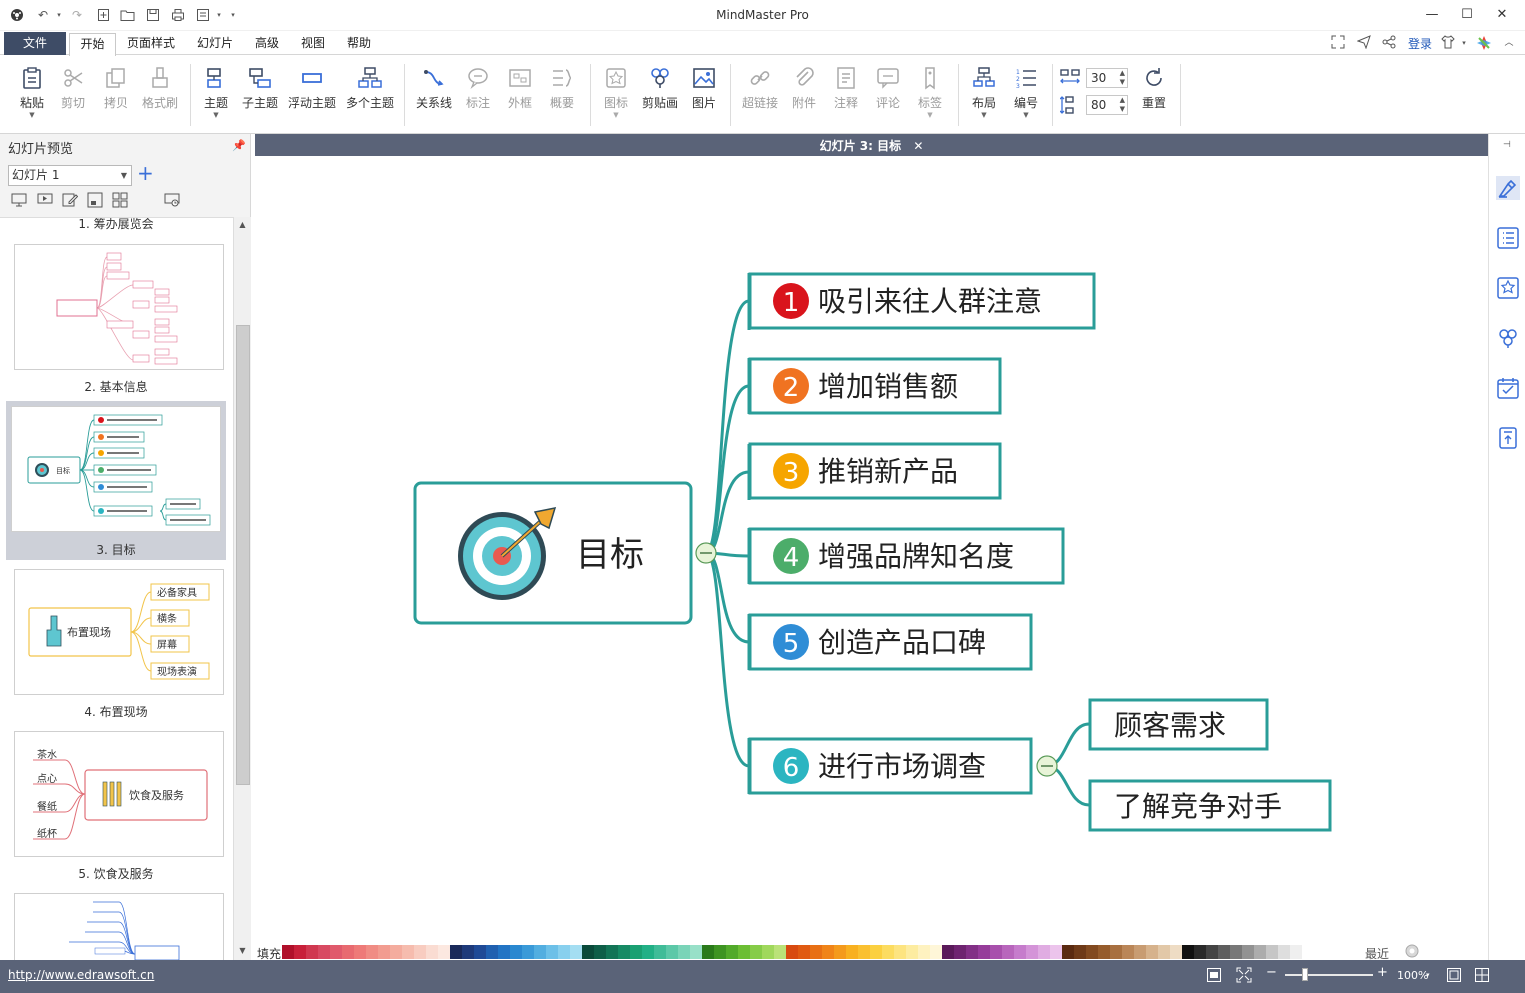  I want to click on slide-show-current-icon, so click(45, 200).